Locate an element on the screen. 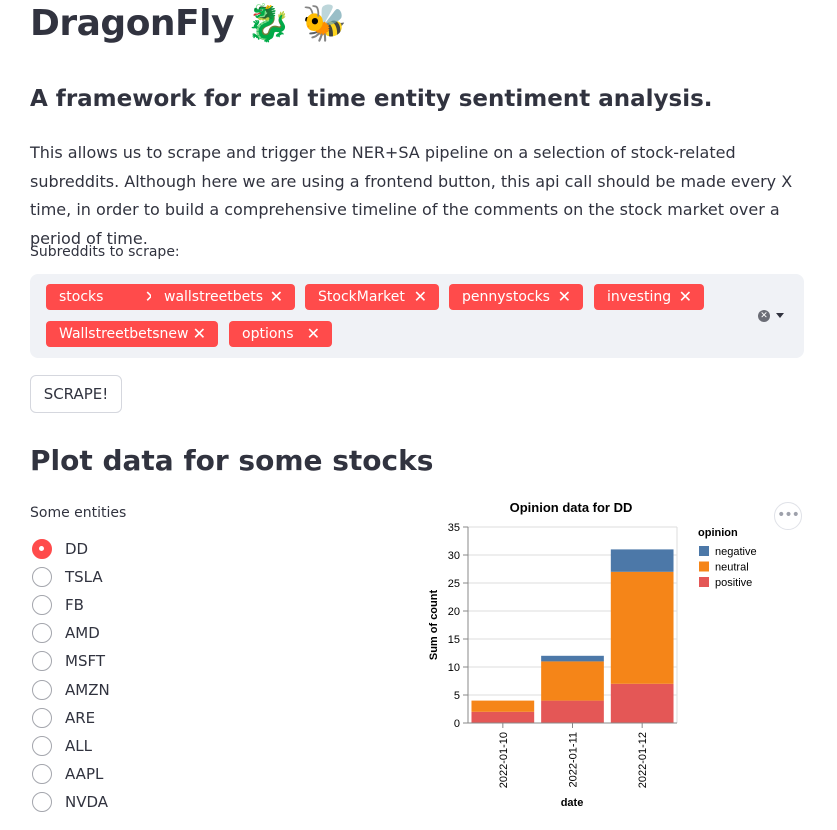 Image resolution: width=837 pixels, height=830 pixels. tag-label: StockMarket is located at coordinates (361, 297).